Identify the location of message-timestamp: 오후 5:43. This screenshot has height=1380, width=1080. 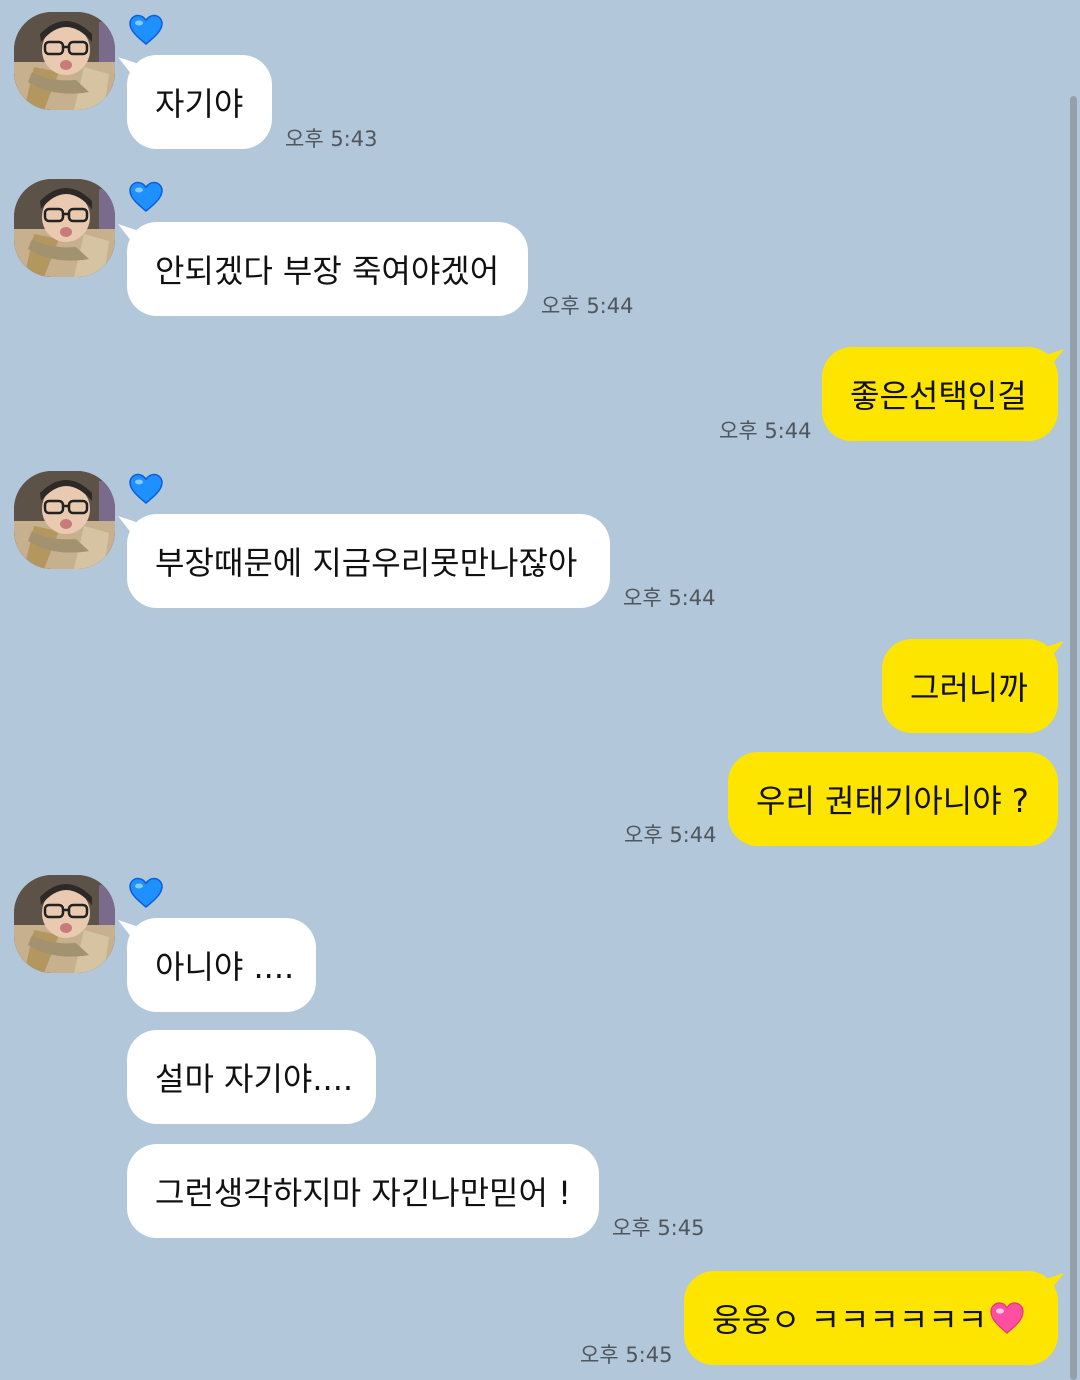
(331, 139).